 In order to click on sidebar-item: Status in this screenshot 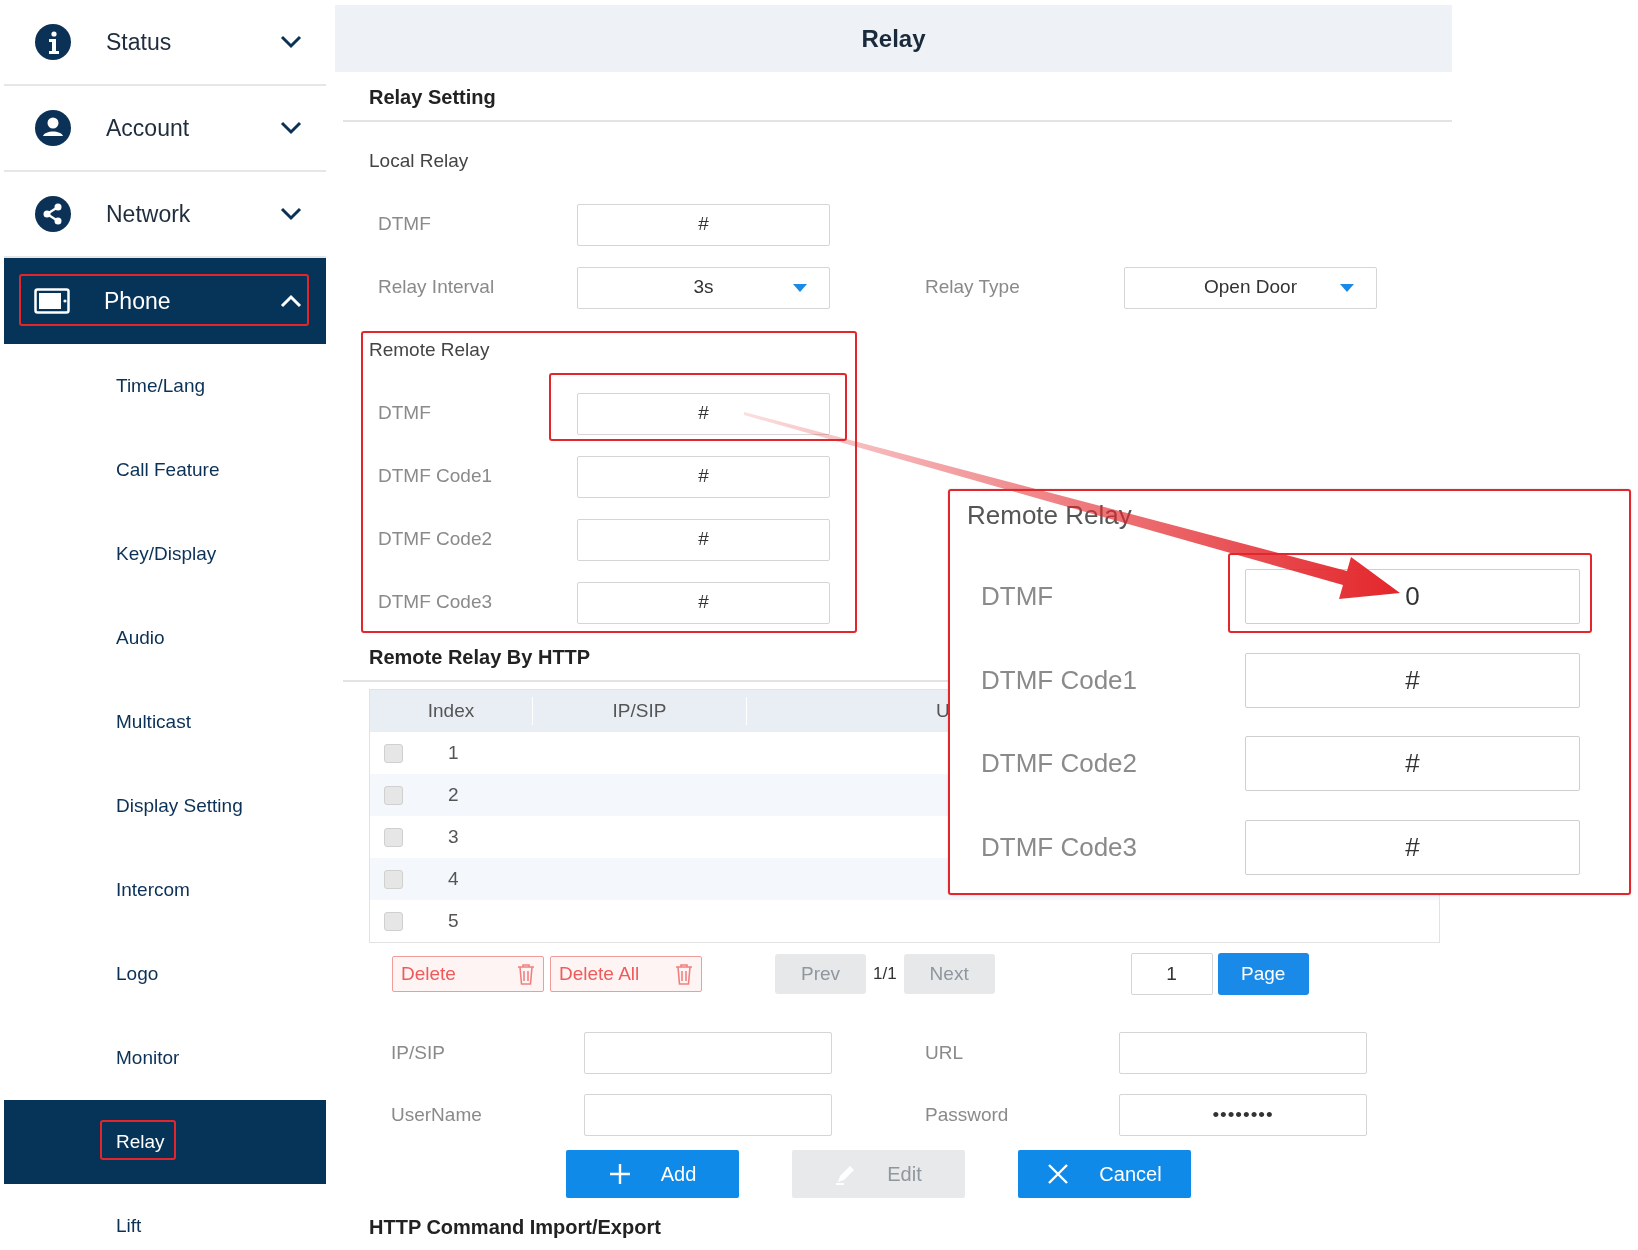, I will do `click(165, 43)`.